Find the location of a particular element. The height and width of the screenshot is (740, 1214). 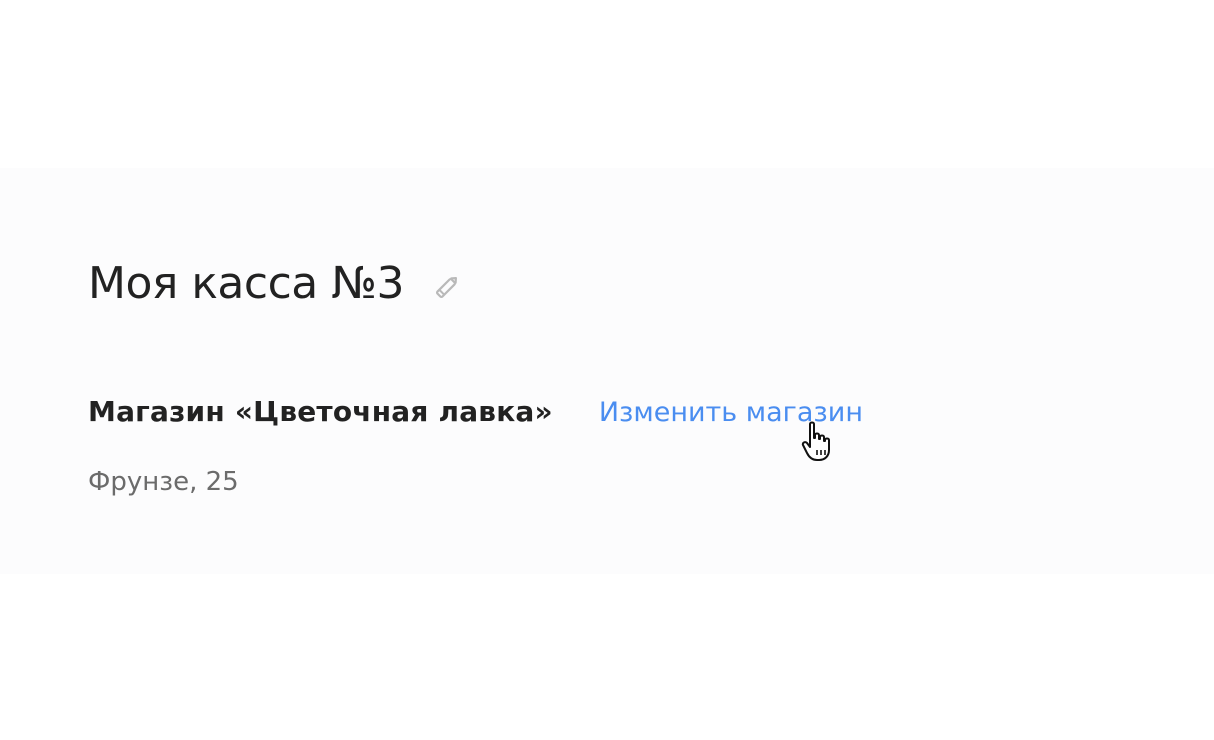

pencil-icon is located at coordinates (446, 288).